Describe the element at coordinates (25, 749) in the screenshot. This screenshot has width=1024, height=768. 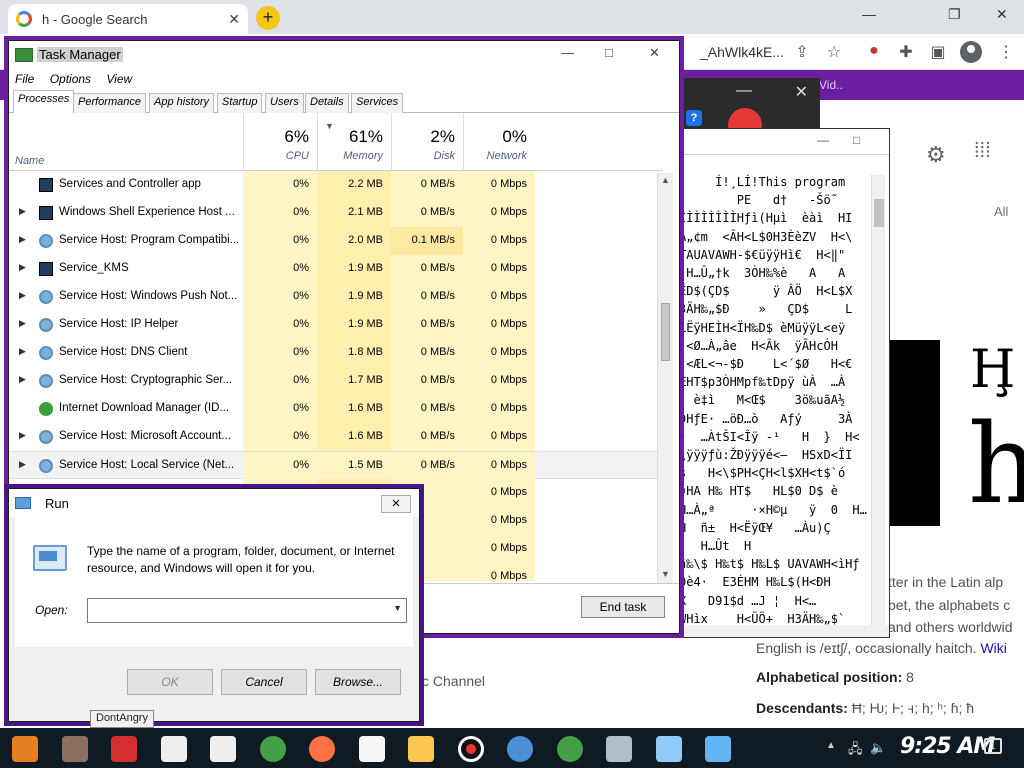
I see `start-icon` at that location.